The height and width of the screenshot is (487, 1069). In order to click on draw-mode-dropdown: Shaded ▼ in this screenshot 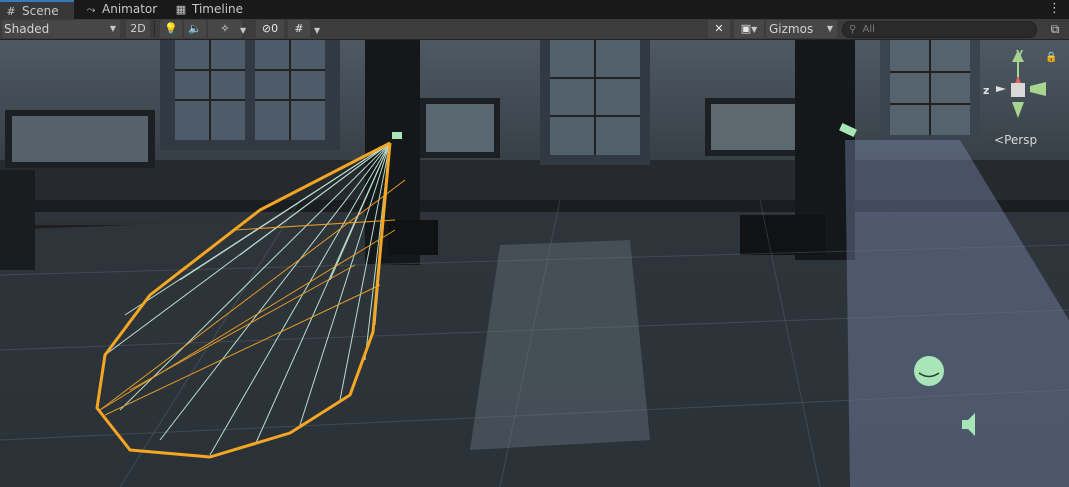, I will do `click(61, 29)`.